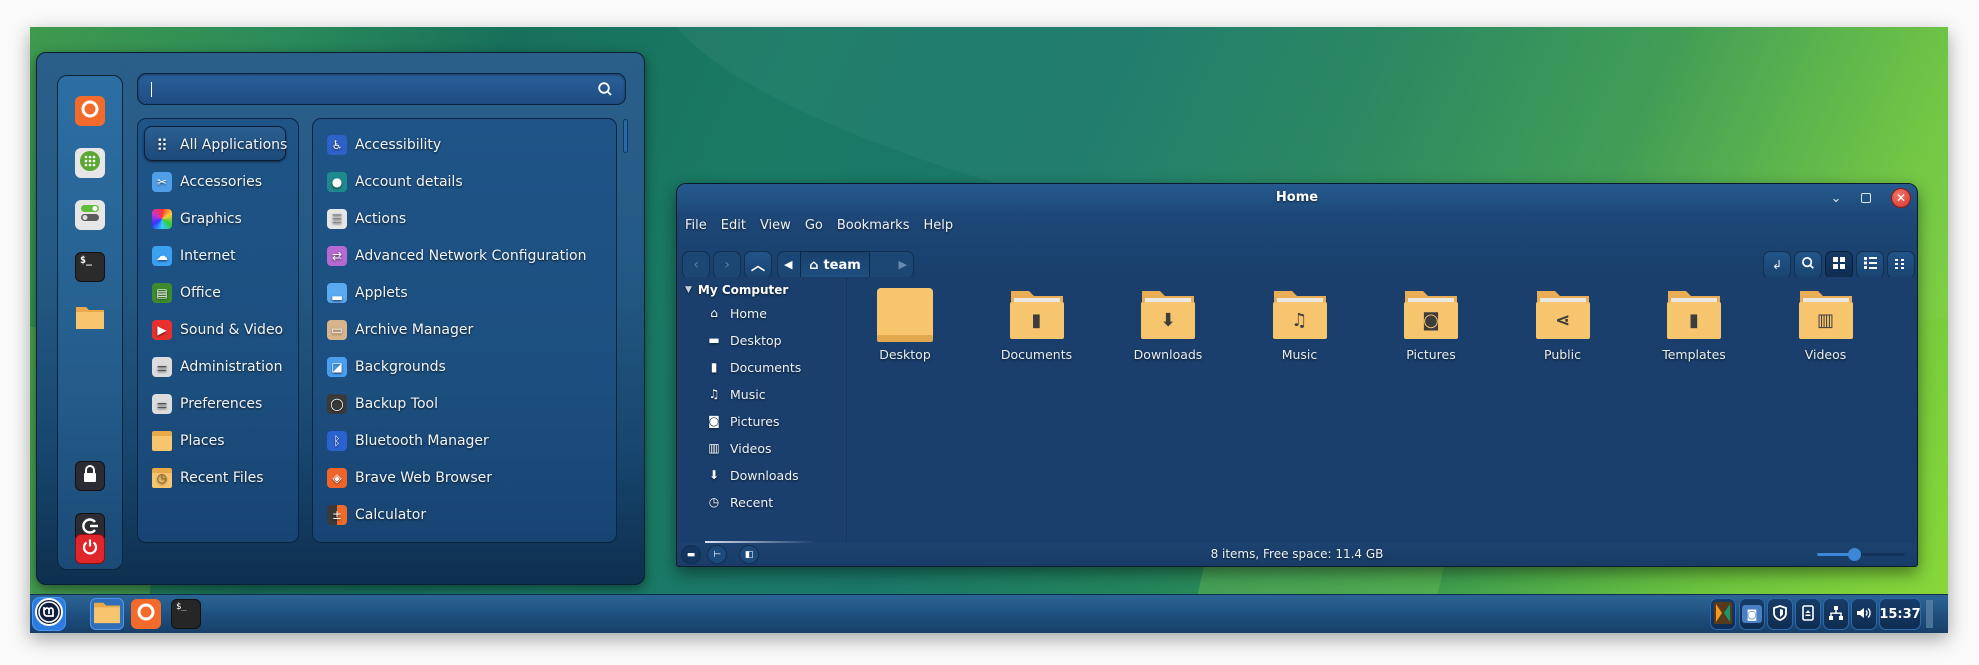  I want to click on window-title: Home, so click(1297, 198).